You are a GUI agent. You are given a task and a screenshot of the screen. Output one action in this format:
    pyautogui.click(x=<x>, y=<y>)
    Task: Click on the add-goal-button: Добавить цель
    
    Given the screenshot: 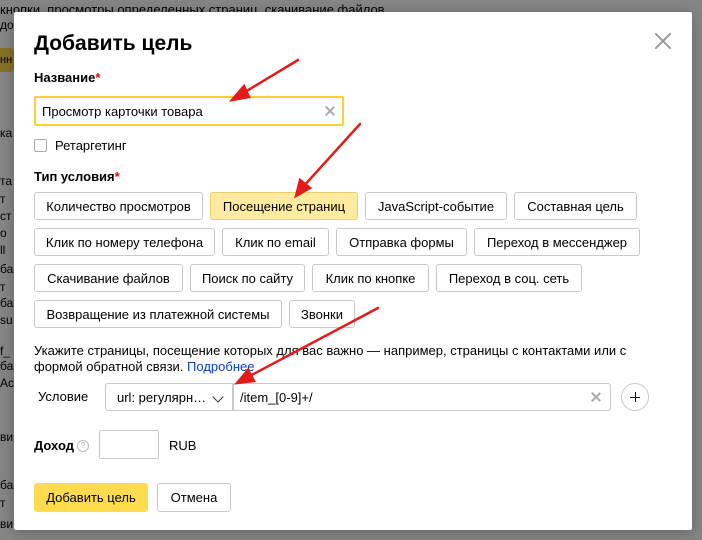 What is the action you would take?
    pyautogui.click(x=91, y=497)
    